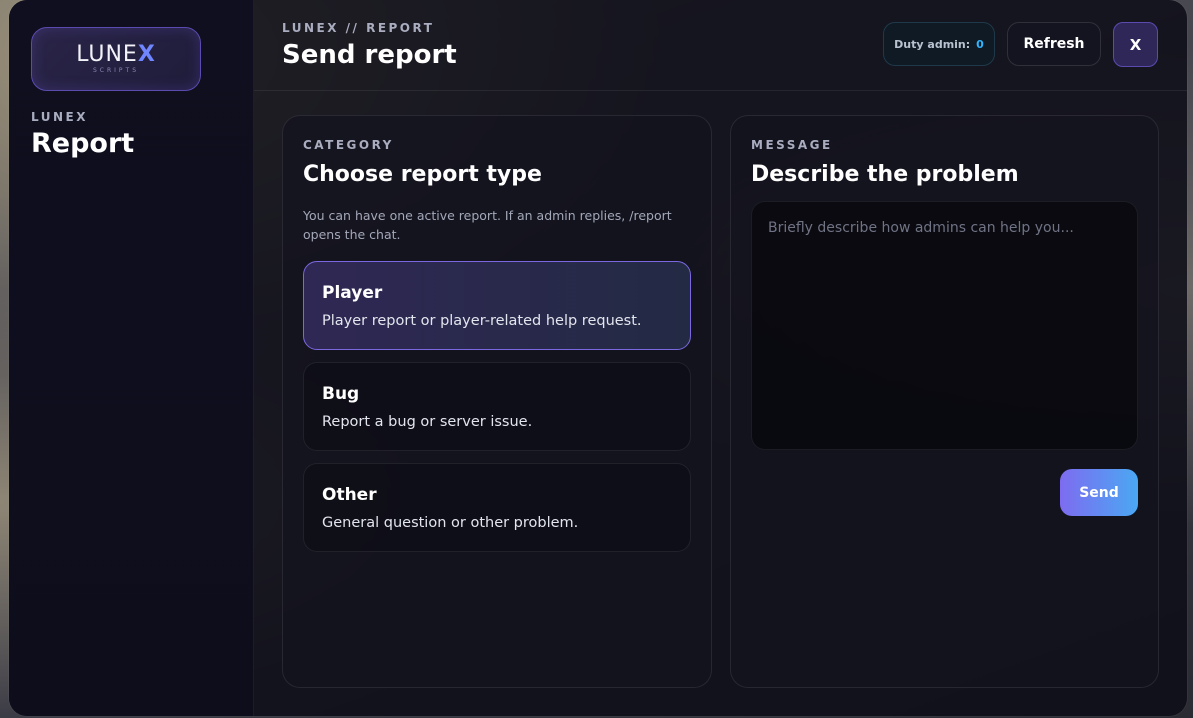  I want to click on breadcrumb: LUNEX // REPORT, so click(358, 28).